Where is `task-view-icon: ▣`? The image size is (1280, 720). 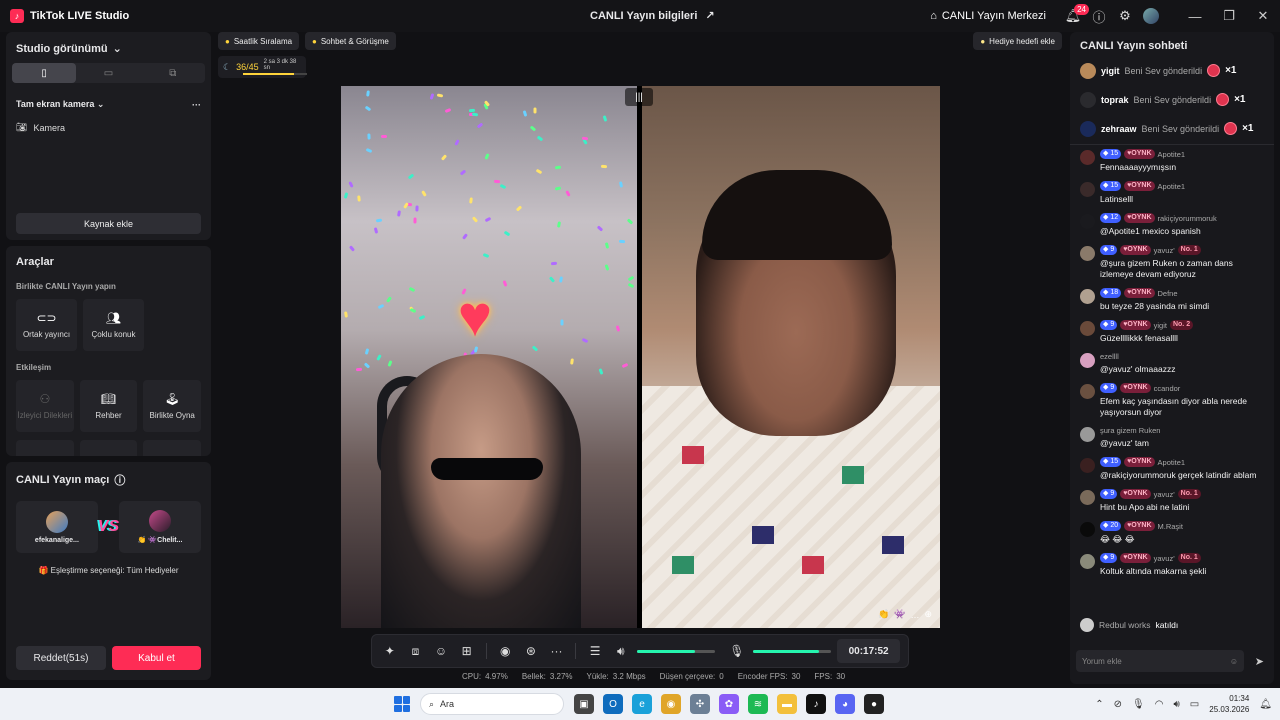 task-view-icon: ▣ is located at coordinates (584, 704).